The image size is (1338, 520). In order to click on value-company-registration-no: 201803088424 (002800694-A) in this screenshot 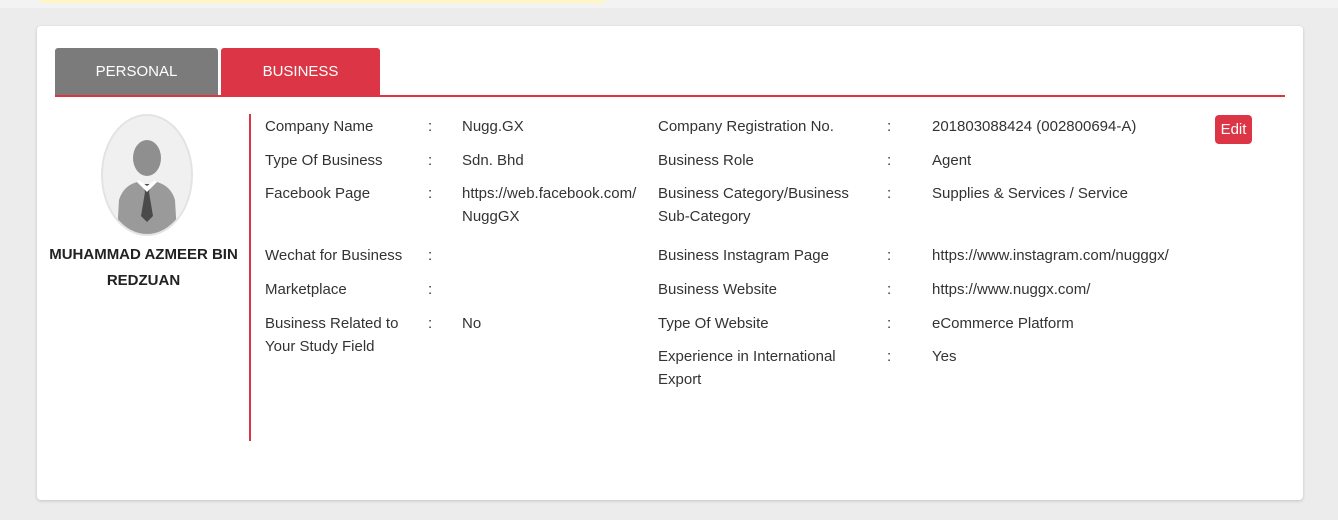, I will do `click(1034, 126)`.